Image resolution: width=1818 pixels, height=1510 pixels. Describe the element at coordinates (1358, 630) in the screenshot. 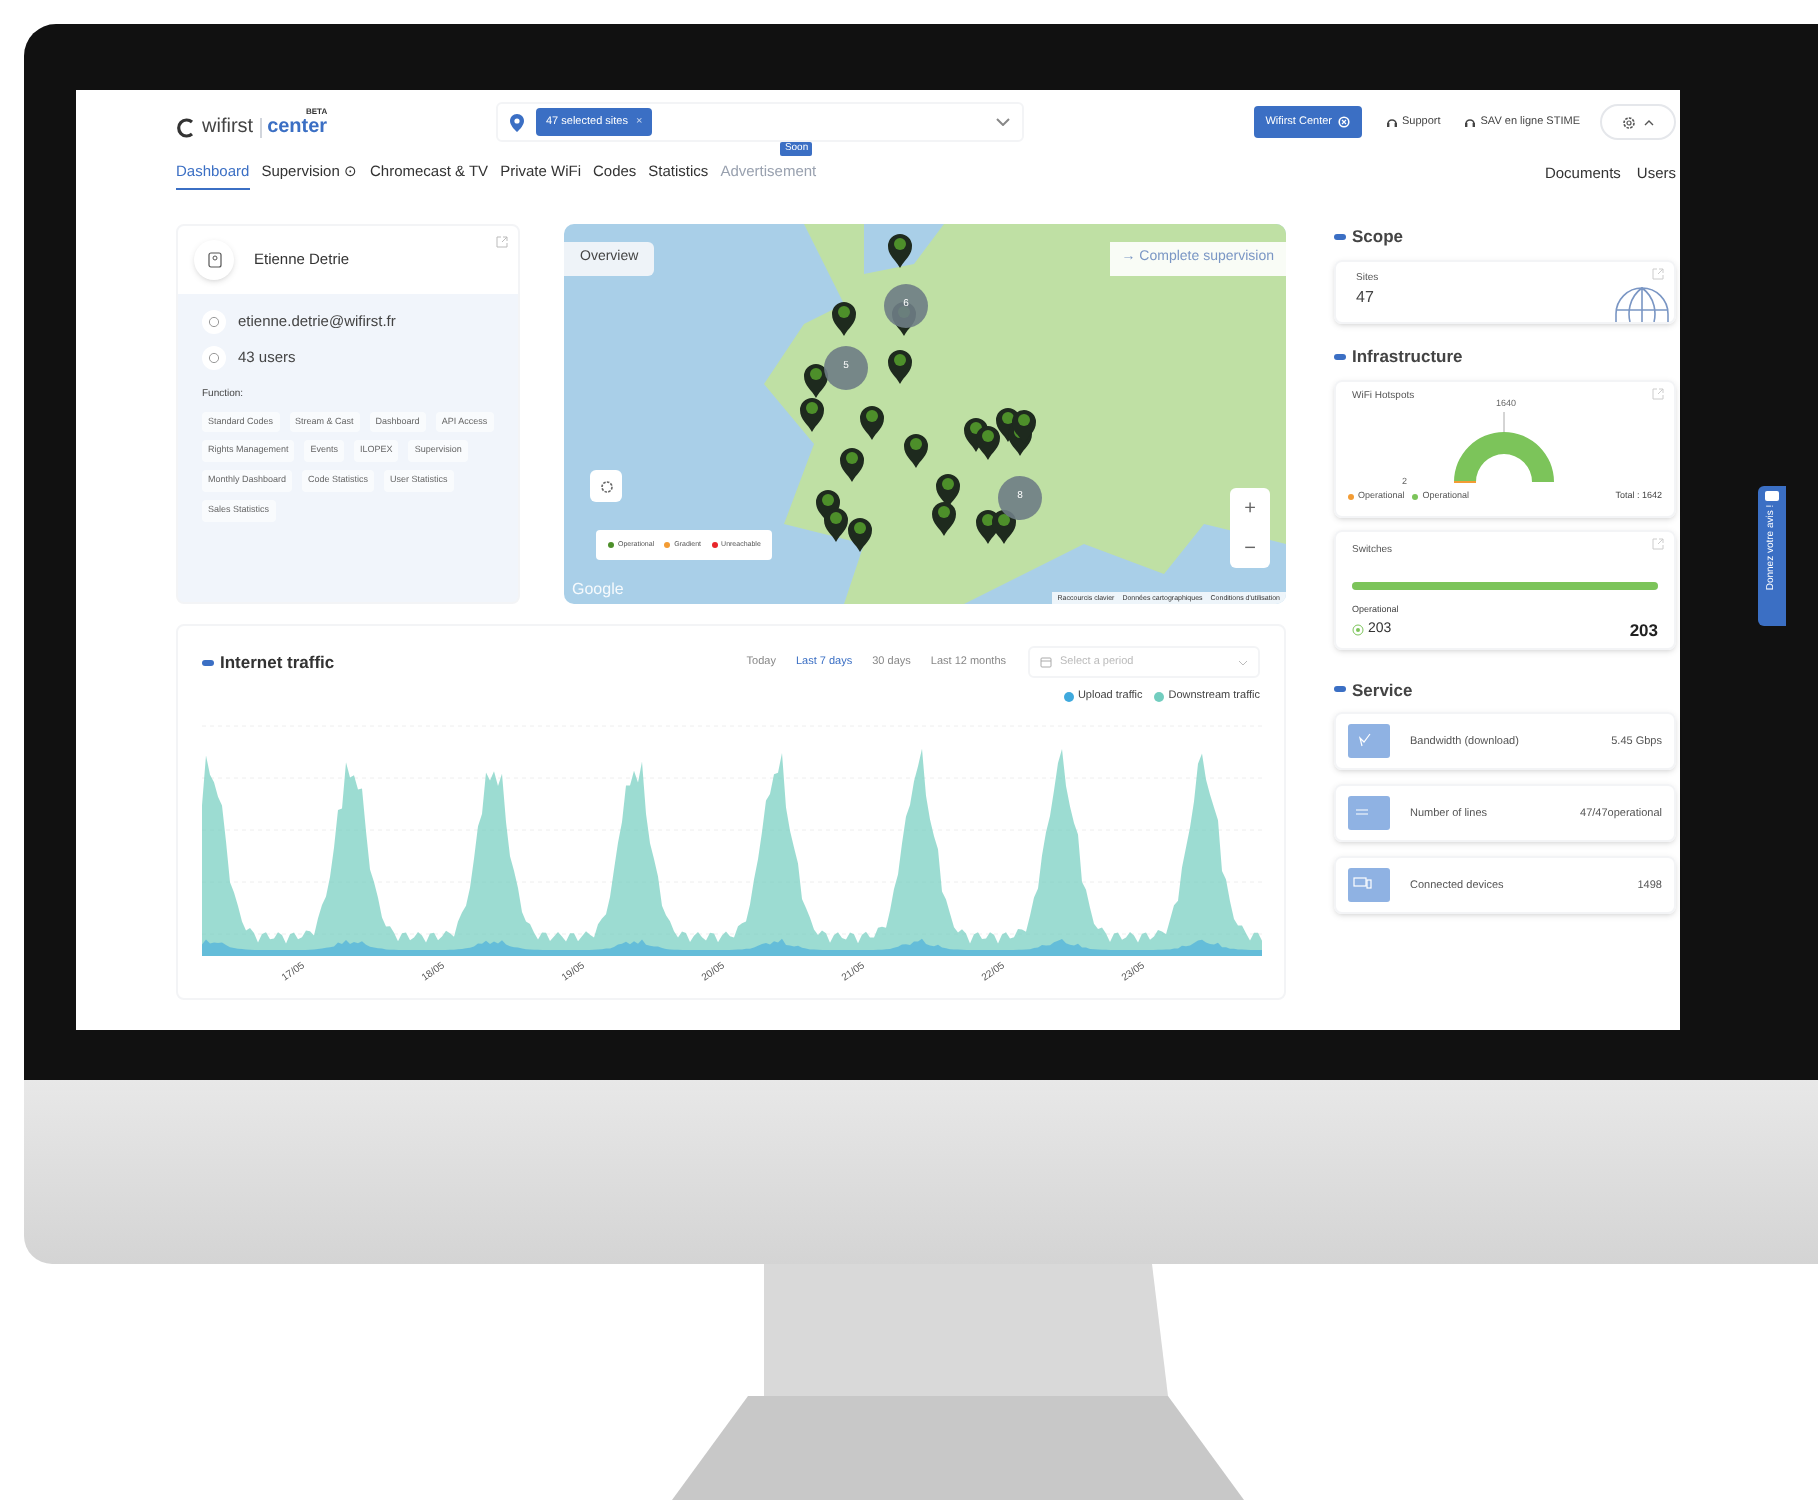

I see `status-check-icon` at that location.